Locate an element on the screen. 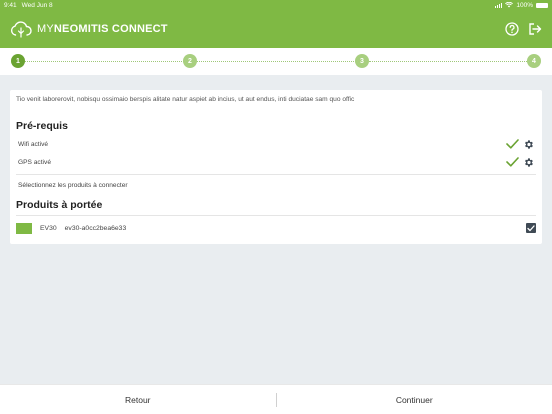  products-title: Produits à portée is located at coordinates (59, 205).